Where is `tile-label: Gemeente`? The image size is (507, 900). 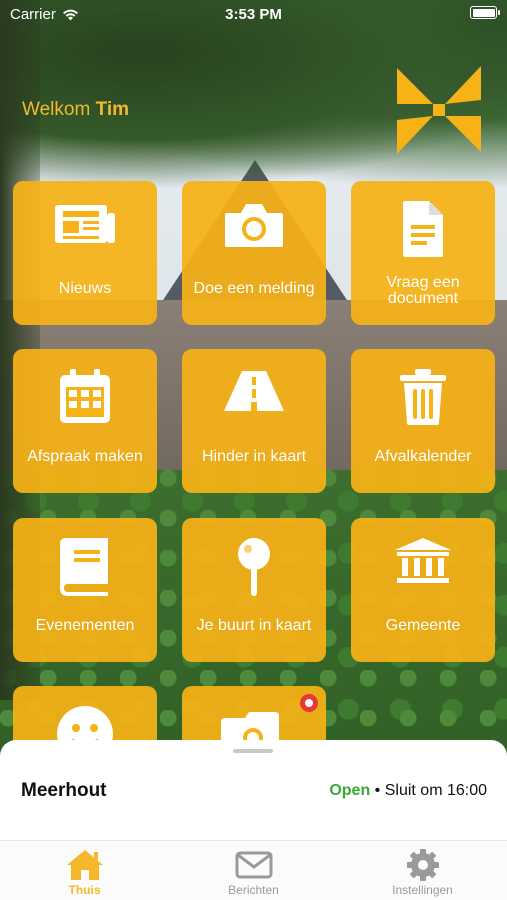
tile-label: Gemeente is located at coordinates (423, 625).